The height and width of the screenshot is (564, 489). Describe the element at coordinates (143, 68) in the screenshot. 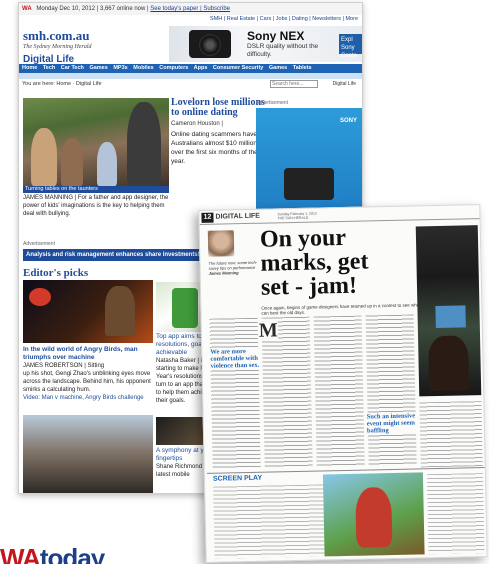

I see `nav-item: Mobiles` at that location.